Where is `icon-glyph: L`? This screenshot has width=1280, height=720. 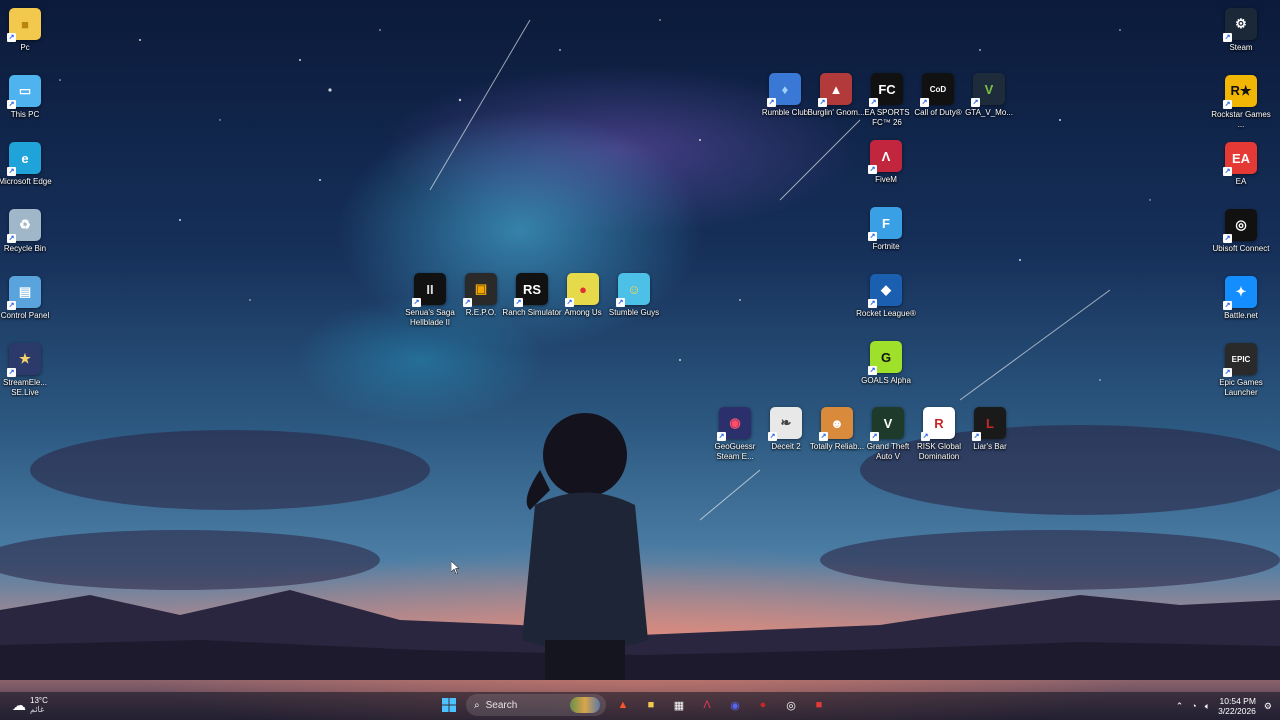 icon-glyph: L is located at coordinates (990, 423).